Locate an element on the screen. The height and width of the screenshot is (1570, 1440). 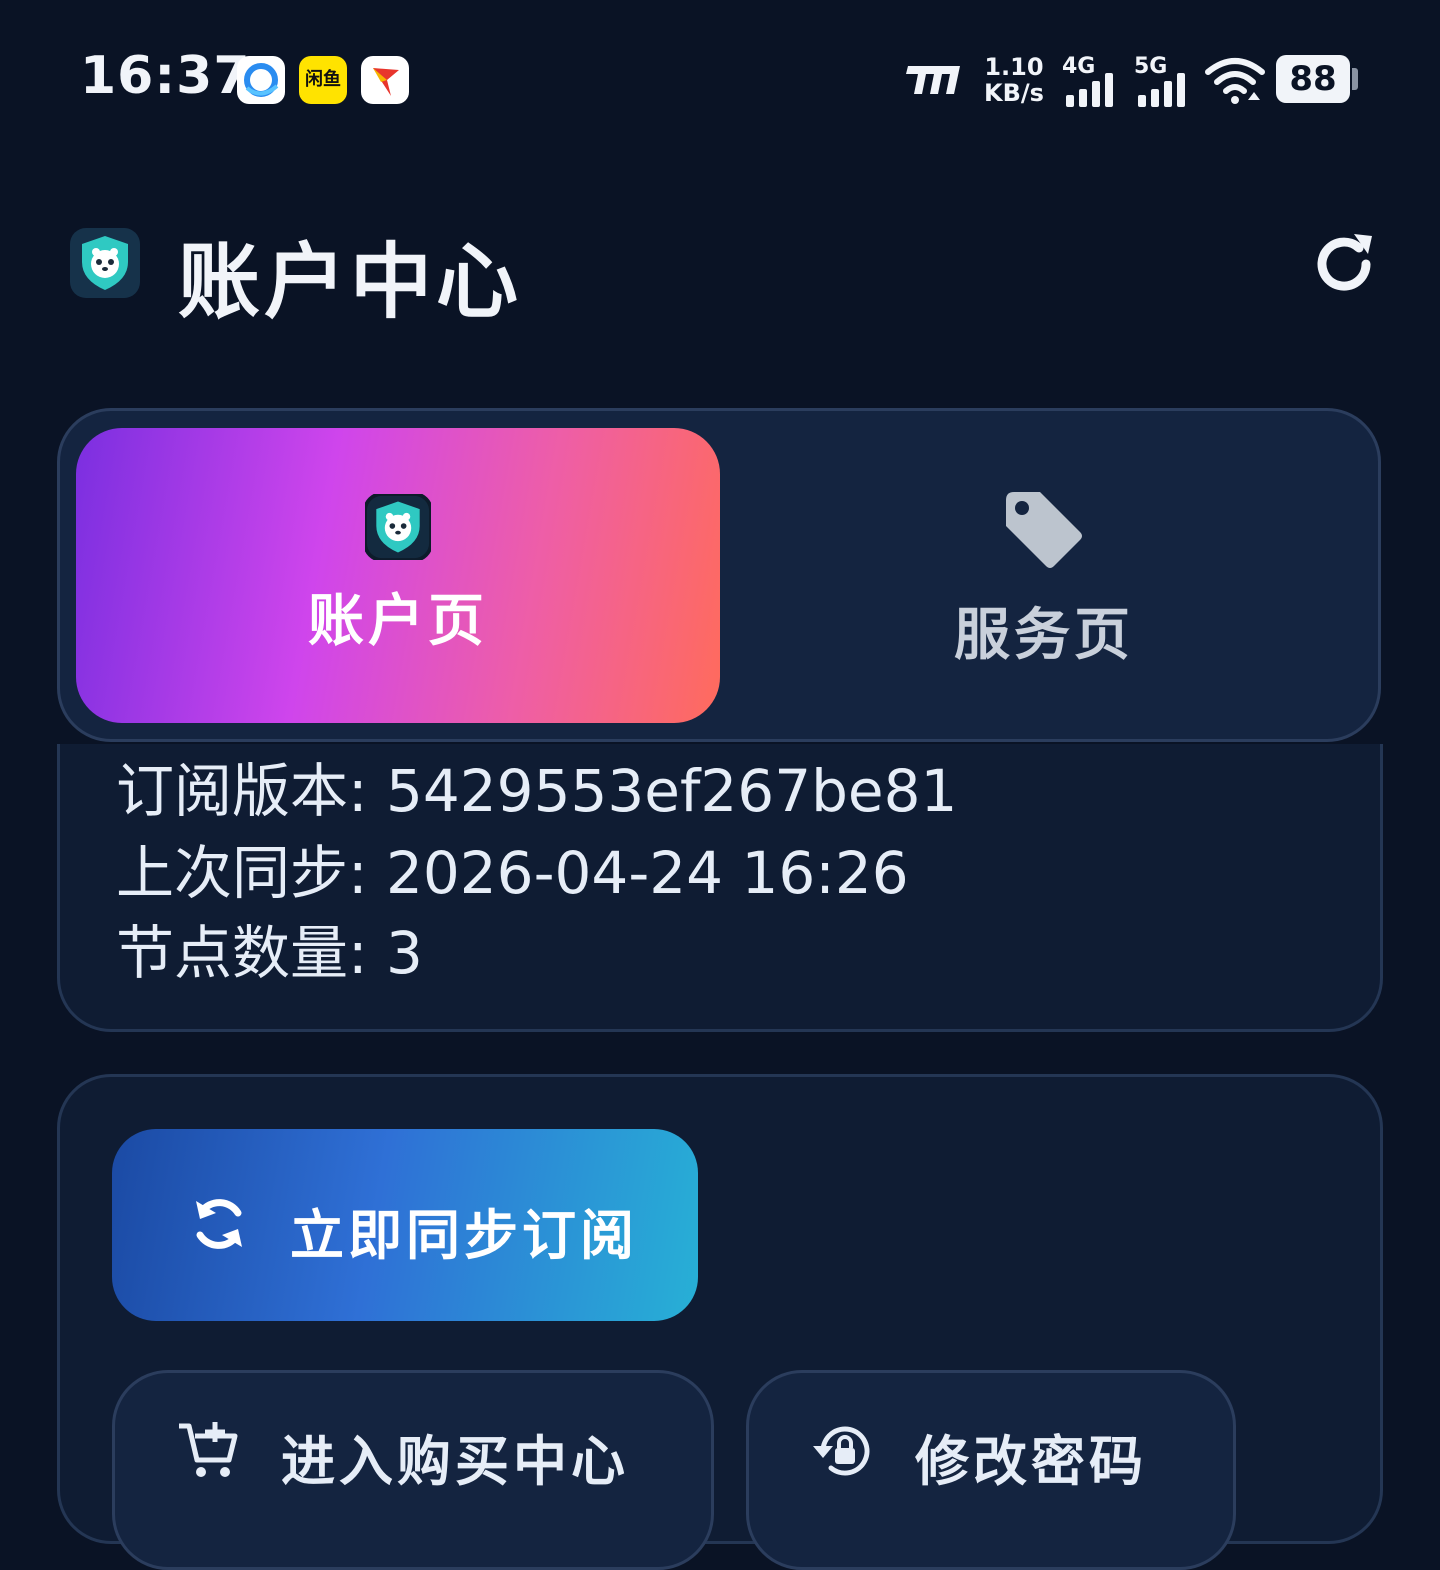
signal-5g-icon: 5G is located at coordinates (1159, 80).